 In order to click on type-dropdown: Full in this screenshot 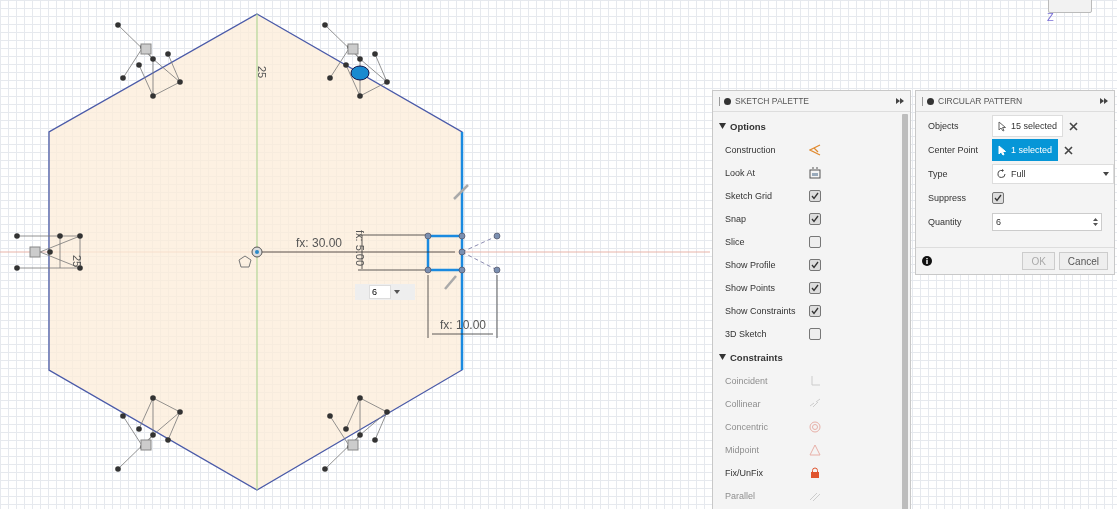, I will do `click(1053, 174)`.